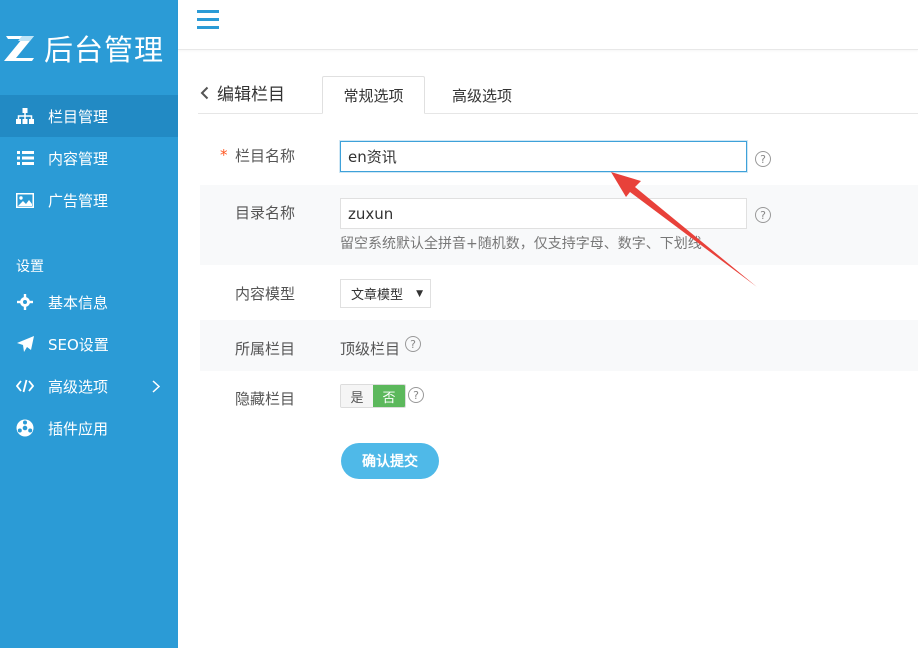  Describe the element at coordinates (265, 399) in the screenshot. I see `hidden-label: 隐藏栏目` at that location.